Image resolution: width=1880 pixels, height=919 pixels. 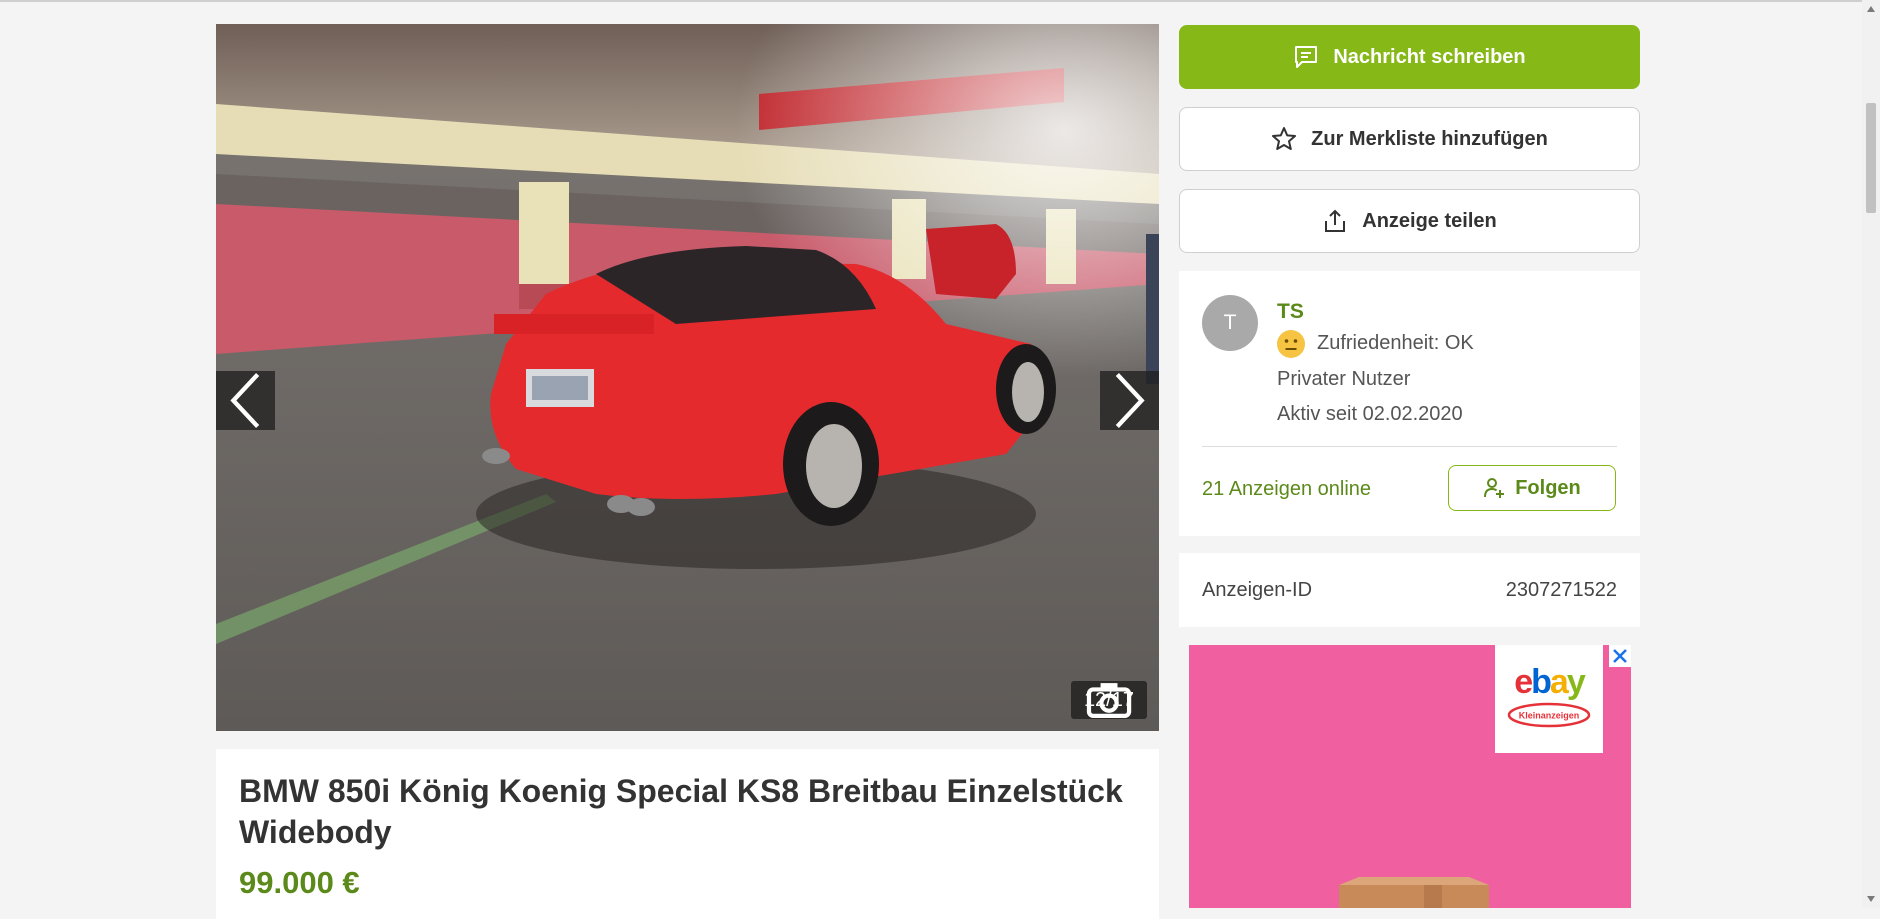 What do you see at coordinates (1395, 343) in the screenshot?
I see `seller-satisfaction: Zufriedenheit: OK` at bounding box center [1395, 343].